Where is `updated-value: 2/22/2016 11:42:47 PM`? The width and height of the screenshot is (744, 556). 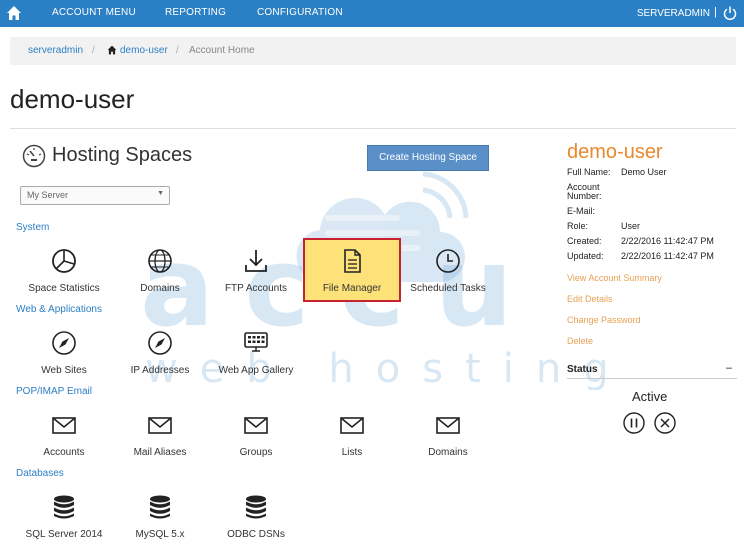 updated-value: 2/22/2016 11:42:47 PM is located at coordinates (667, 256).